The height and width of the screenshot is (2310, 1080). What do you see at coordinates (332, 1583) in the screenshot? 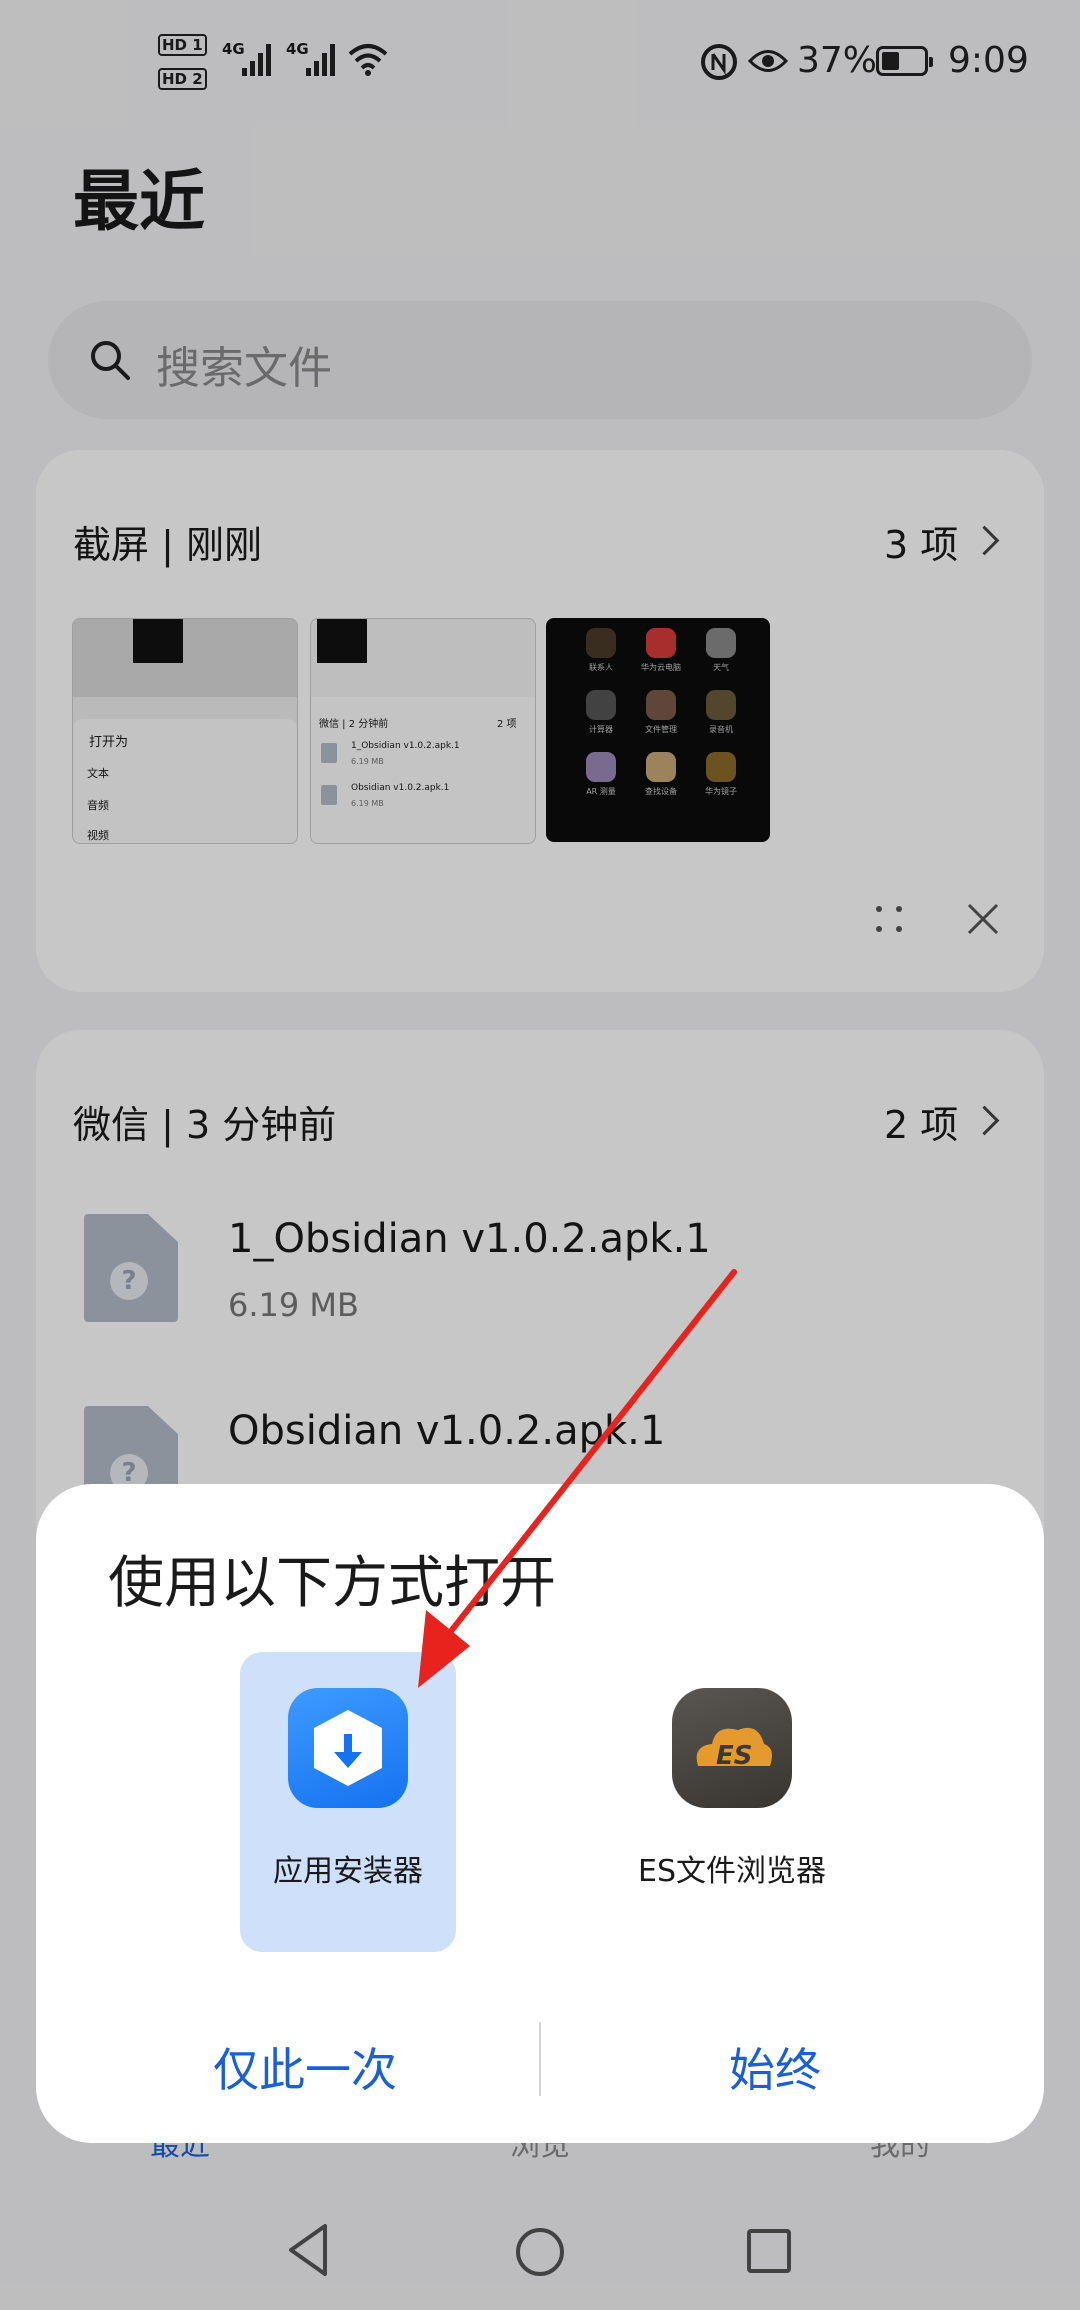
I see `dialog-title: 使用以下方式打开` at bounding box center [332, 1583].